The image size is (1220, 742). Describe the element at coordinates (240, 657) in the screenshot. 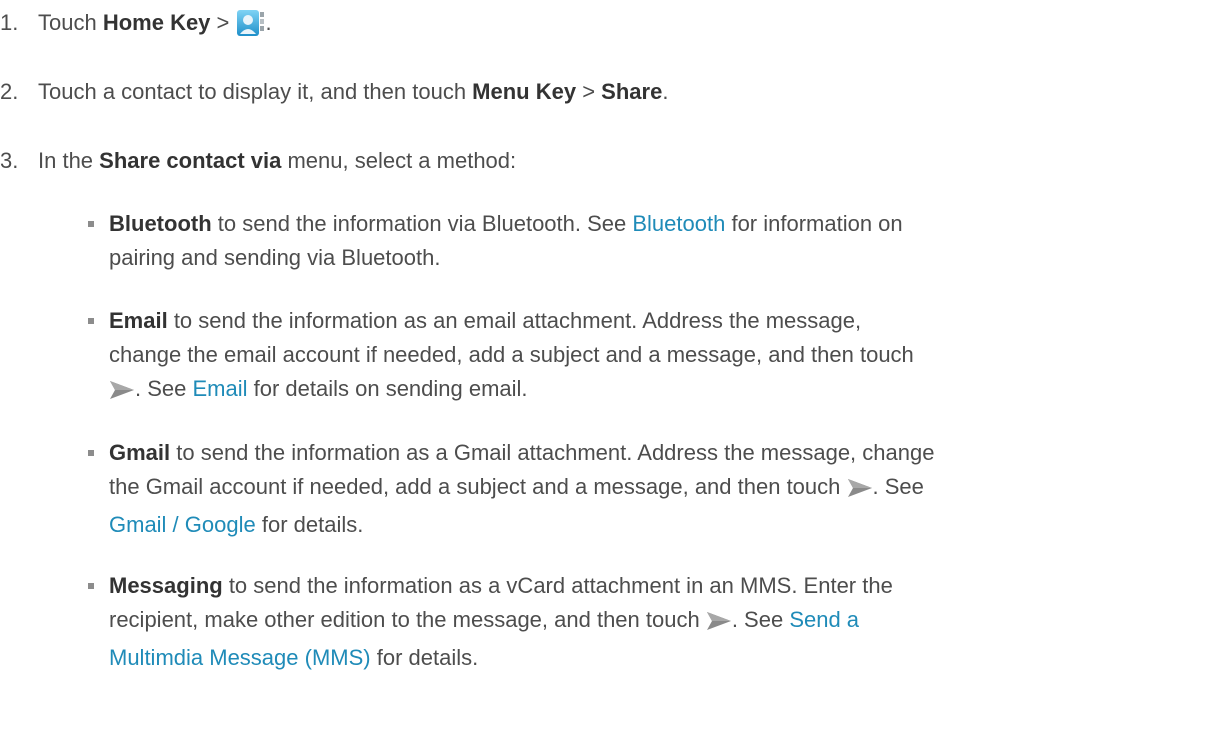

I see `send-mms-link: Multimdia Message (MMS)` at that location.